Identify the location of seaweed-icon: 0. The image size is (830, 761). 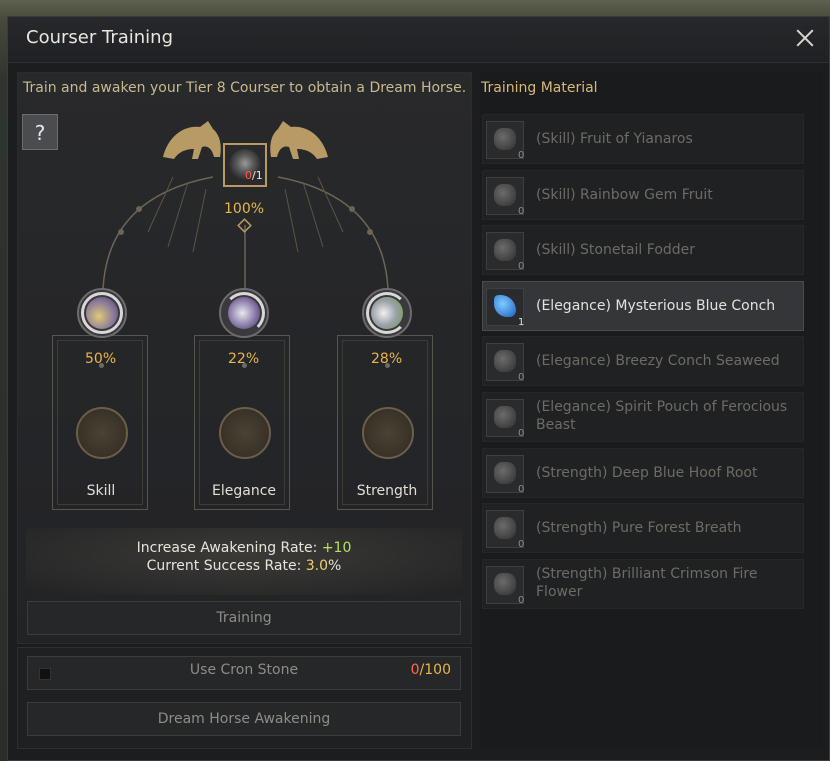
(505, 363).